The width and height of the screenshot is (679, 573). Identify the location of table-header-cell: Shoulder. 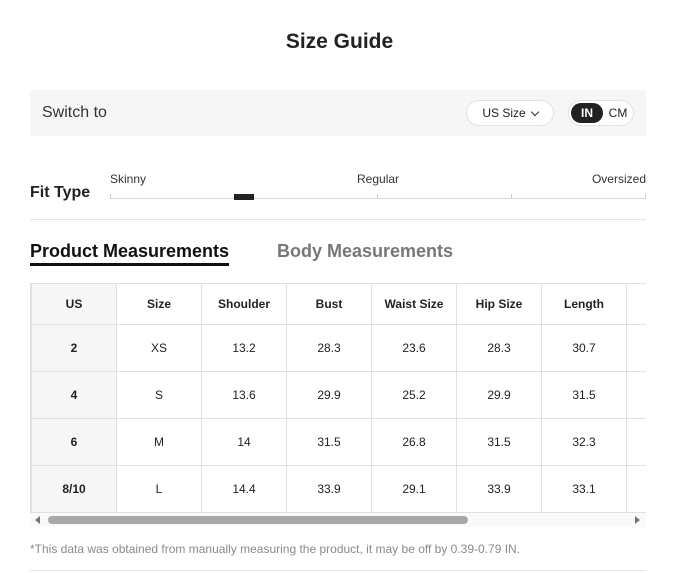
(244, 304).